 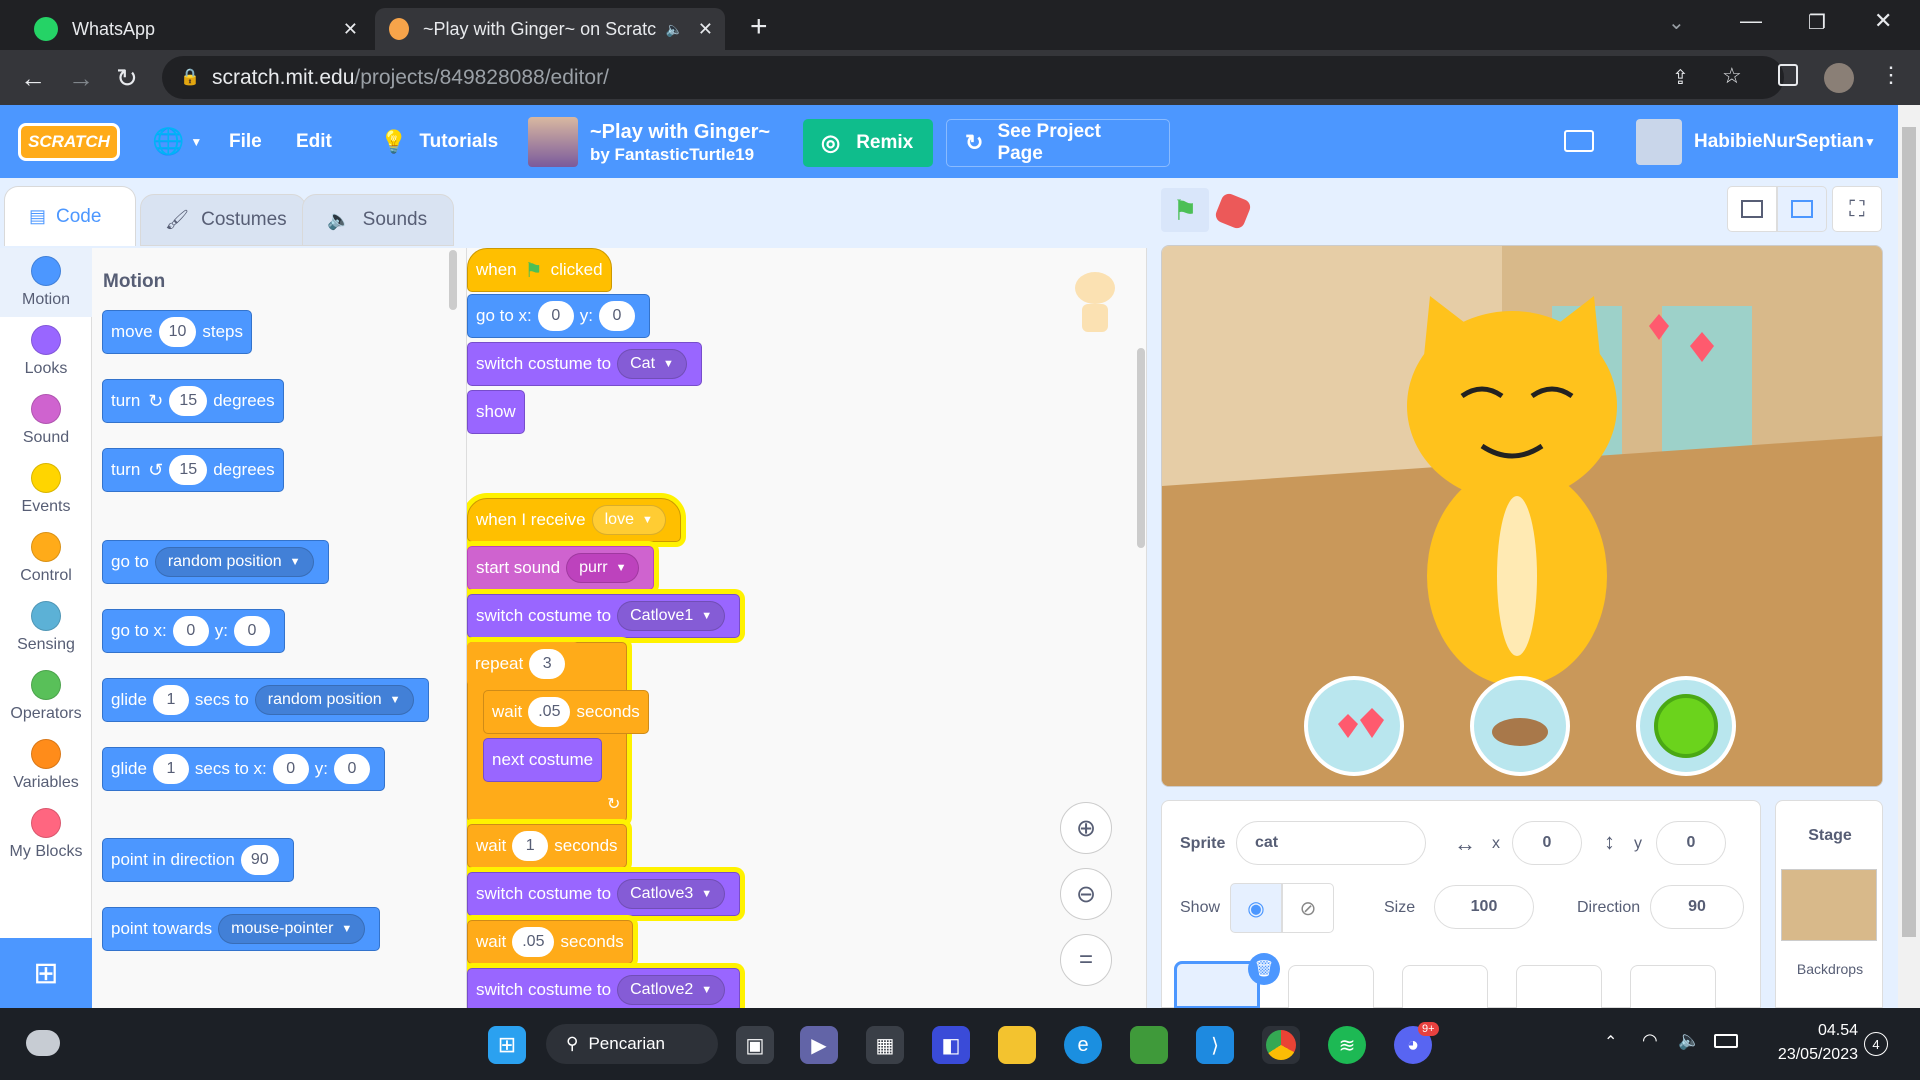 I want to click on language-menu: 🌐 ▼, so click(x=177, y=141).